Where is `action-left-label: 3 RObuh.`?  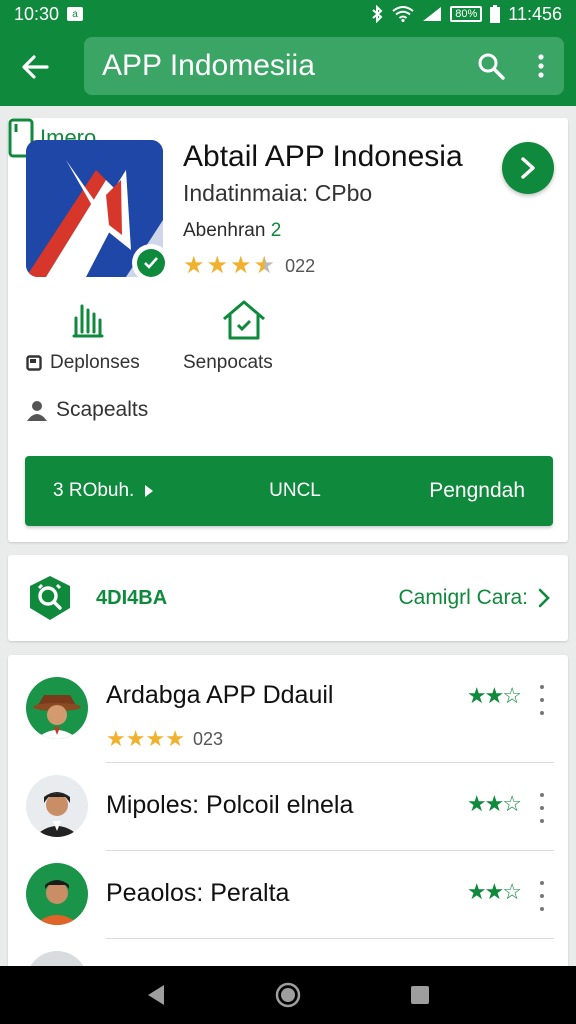
action-left-label: 3 RObuh. is located at coordinates (94, 490).